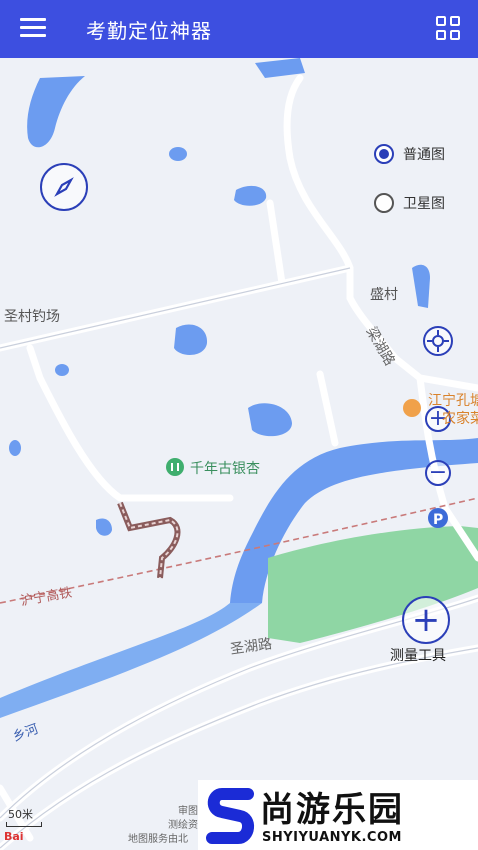 The width and height of the screenshot is (478, 850). What do you see at coordinates (225, 469) in the screenshot?
I see `place-ginkgo: 千年古银杏` at bounding box center [225, 469].